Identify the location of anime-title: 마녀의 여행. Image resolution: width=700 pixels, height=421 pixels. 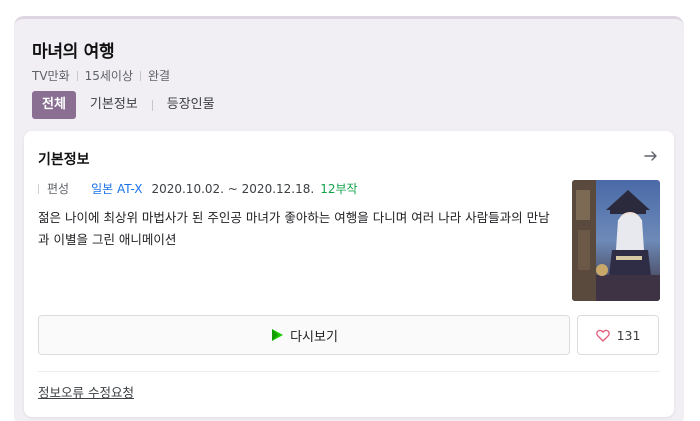
(73, 52).